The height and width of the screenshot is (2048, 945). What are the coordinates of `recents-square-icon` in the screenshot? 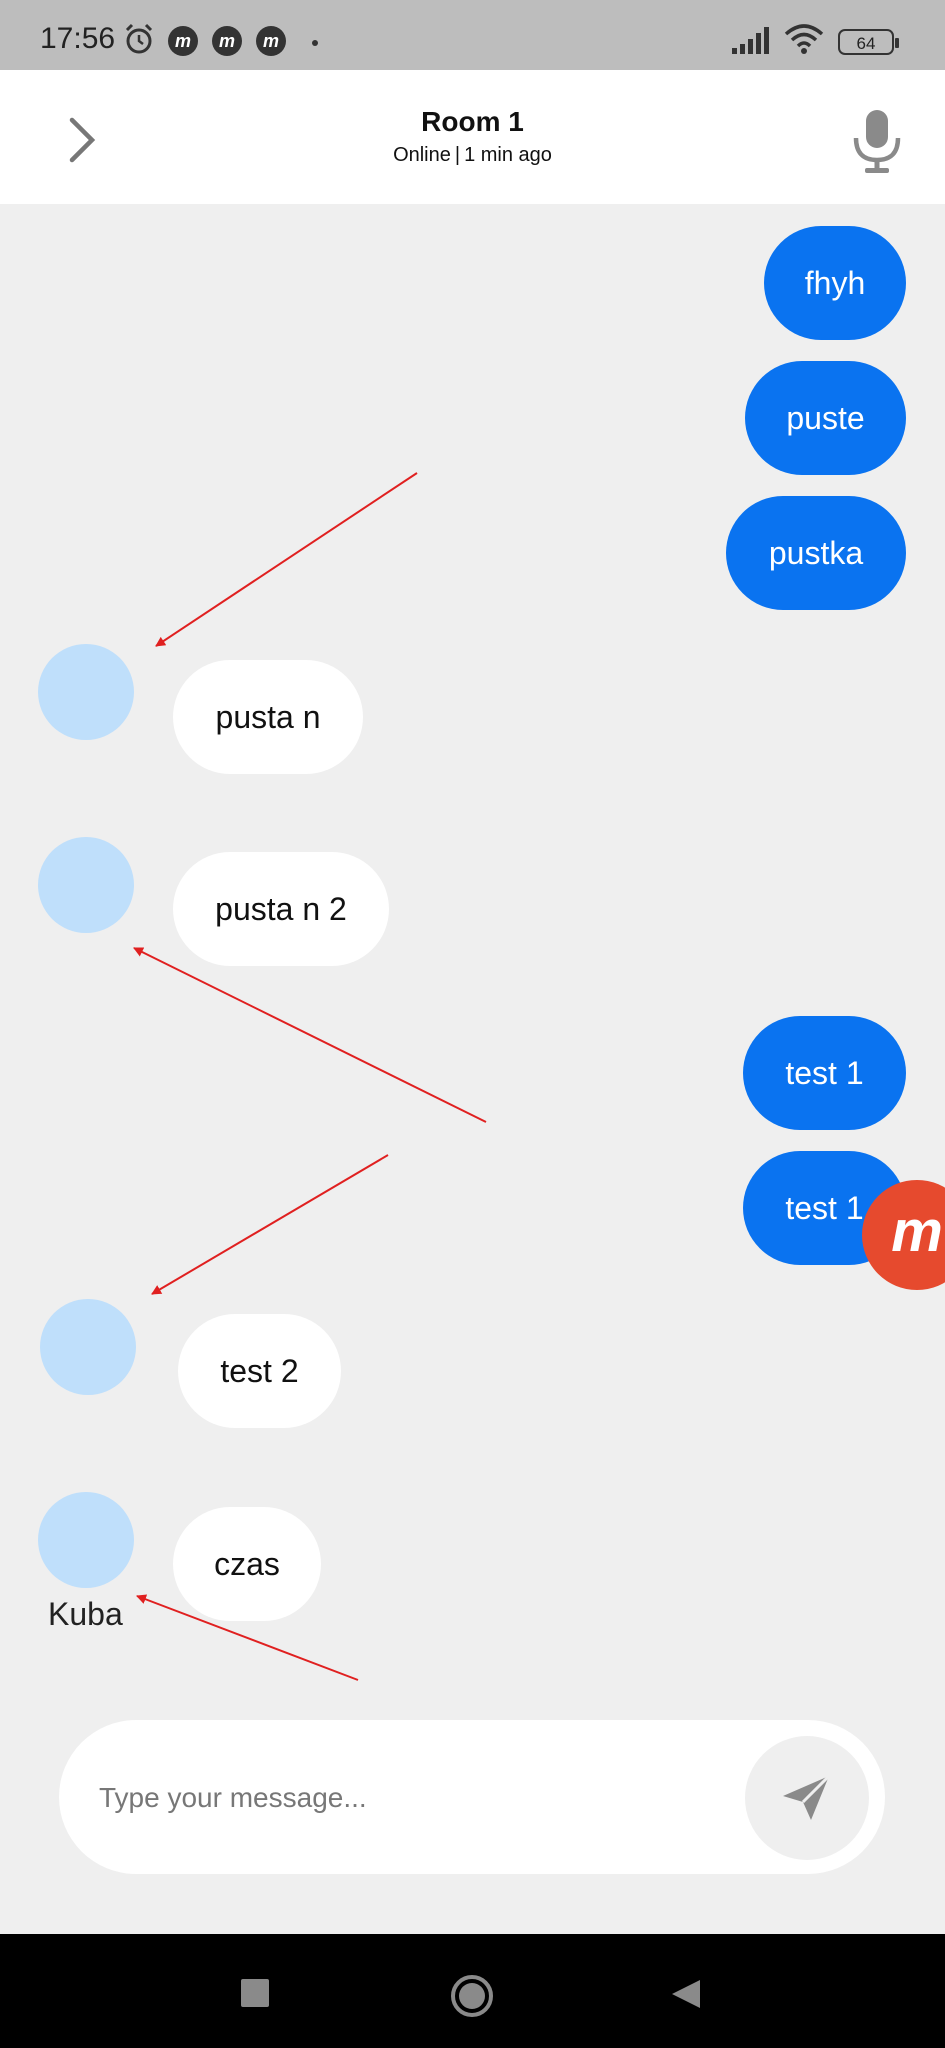 It's located at (255, 1993).